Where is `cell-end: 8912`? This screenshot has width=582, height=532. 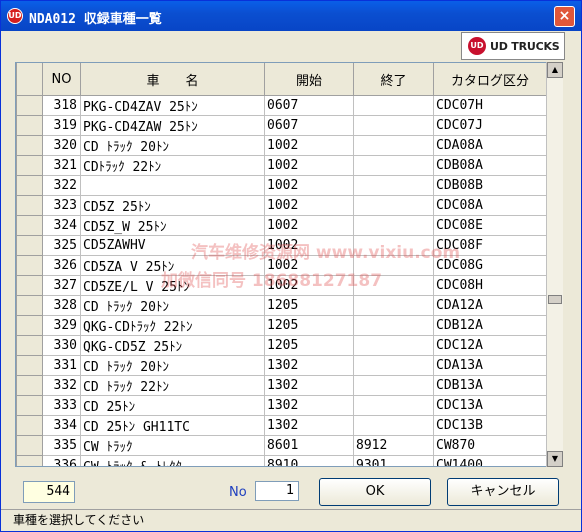 cell-end: 8912 is located at coordinates (393, 445).